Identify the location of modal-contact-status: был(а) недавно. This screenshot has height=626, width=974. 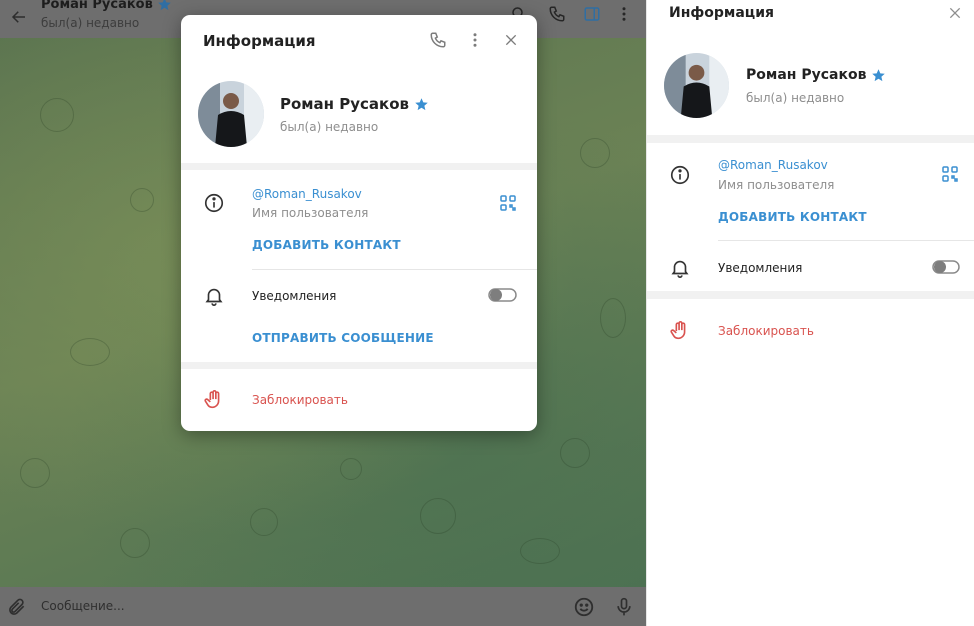
(329, 127).